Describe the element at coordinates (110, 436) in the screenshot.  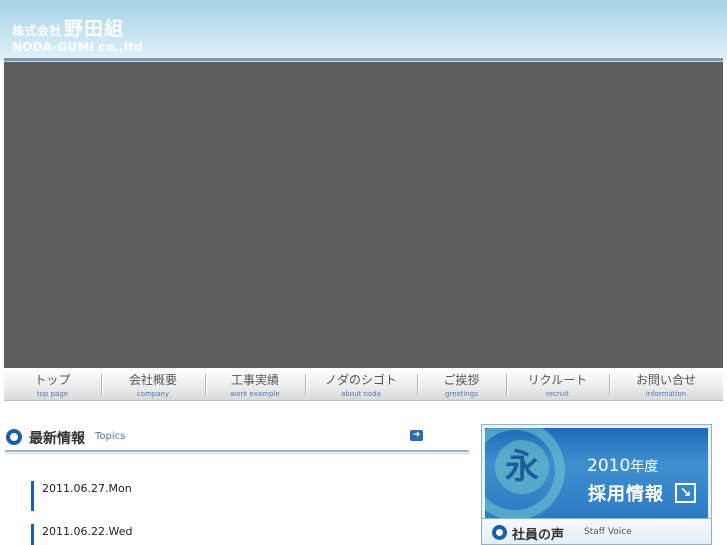
I see `topics-title-en: Topics` at that location.